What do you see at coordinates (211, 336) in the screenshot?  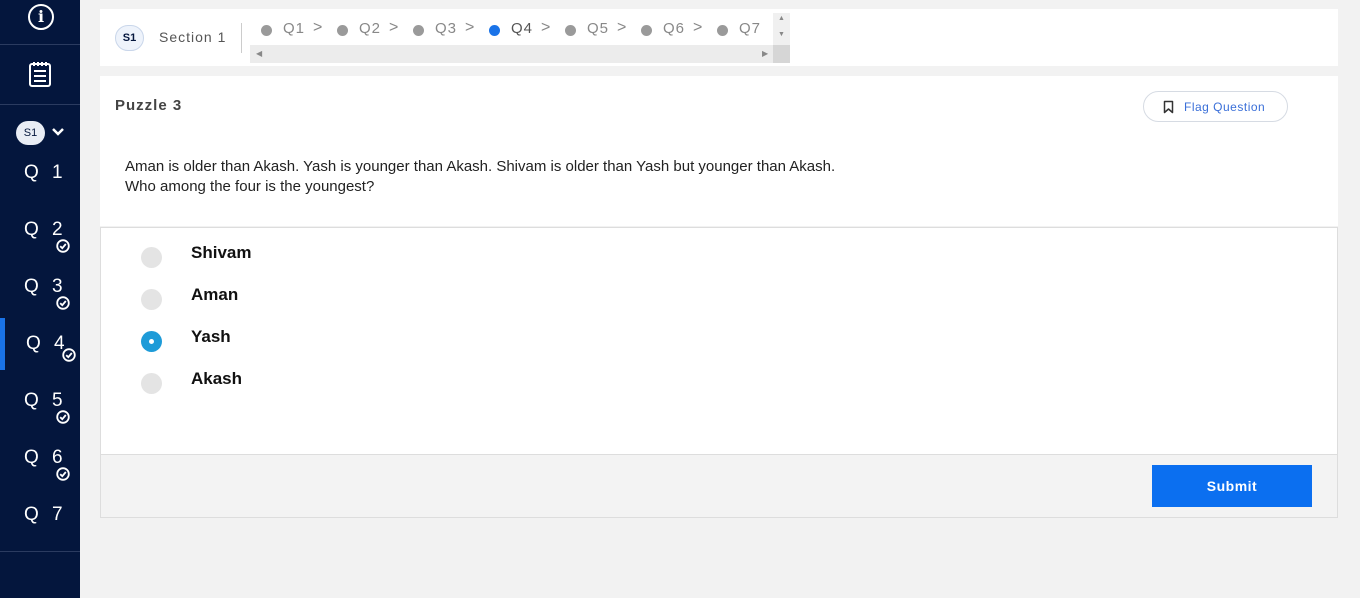 I see `option-label: Yash` at bounding box center [211, 336].